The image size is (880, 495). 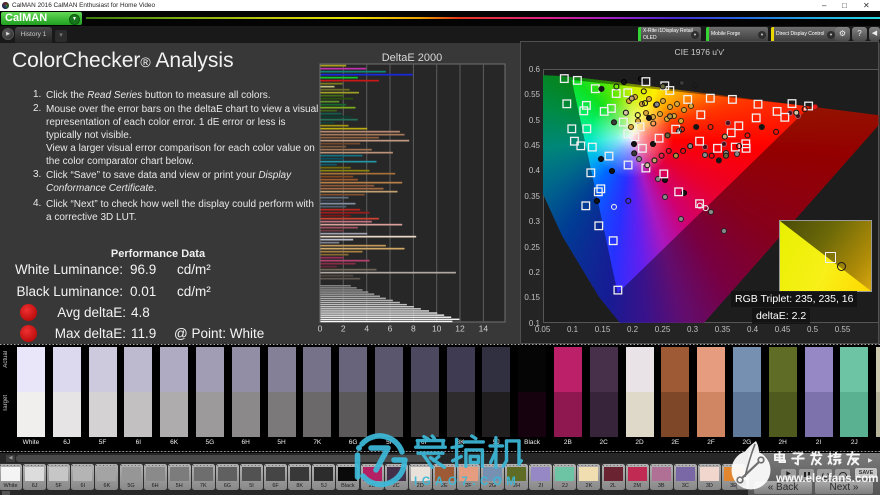 What do you see at coordinates (413, 329) in the screenshot?
I see `svg-text: 8` at bounding box center [413, 329].